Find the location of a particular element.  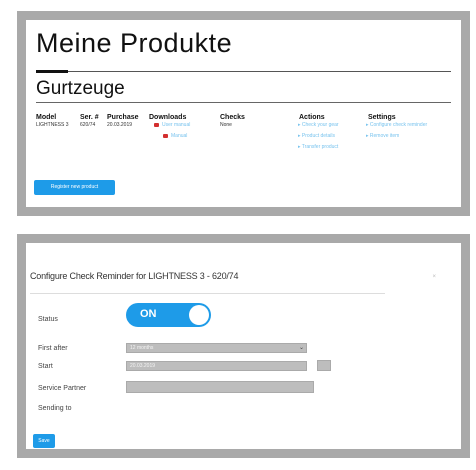

header-downloads: Downloads is located at coordinates (168, 117).